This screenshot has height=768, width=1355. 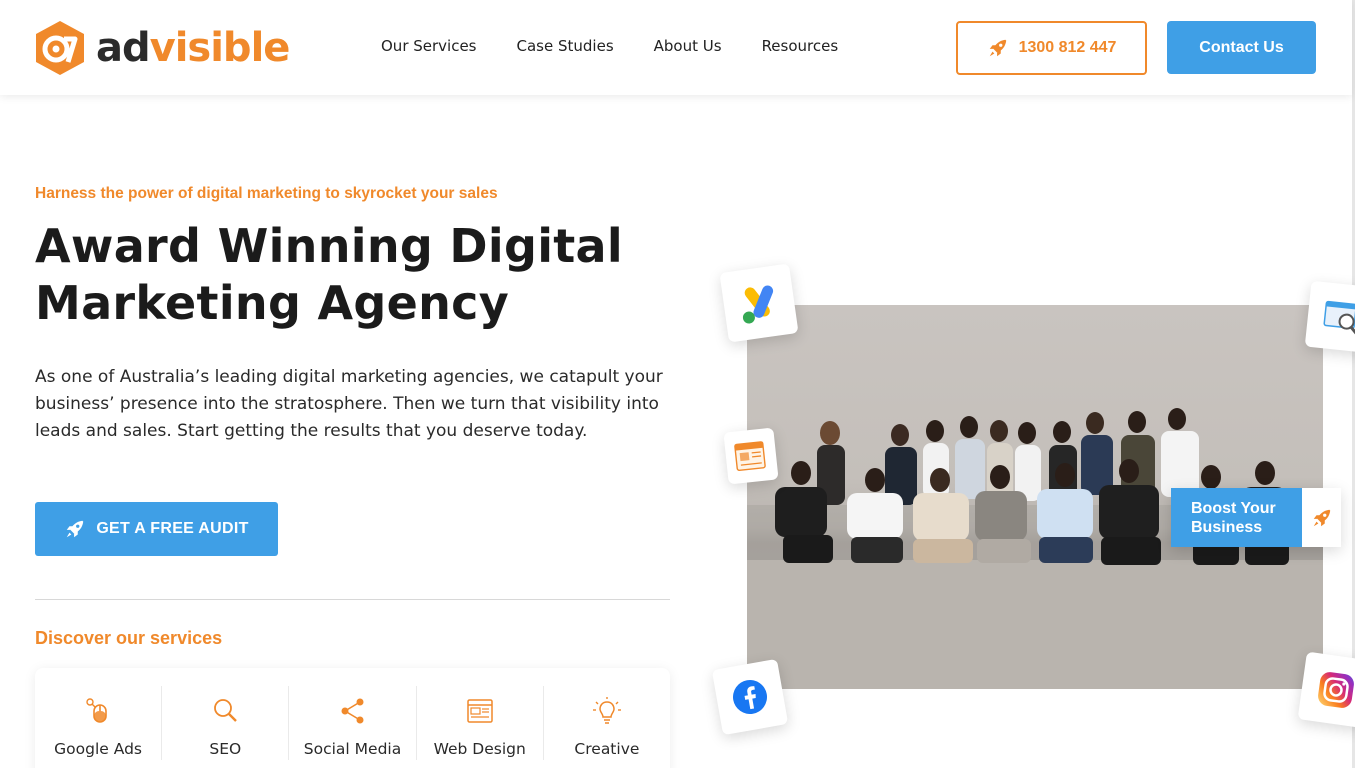 What do you see at coordinates (800, 46) in the screenshot?
I see `nav-item-resources: Resources` at bounding box center [800, 46].